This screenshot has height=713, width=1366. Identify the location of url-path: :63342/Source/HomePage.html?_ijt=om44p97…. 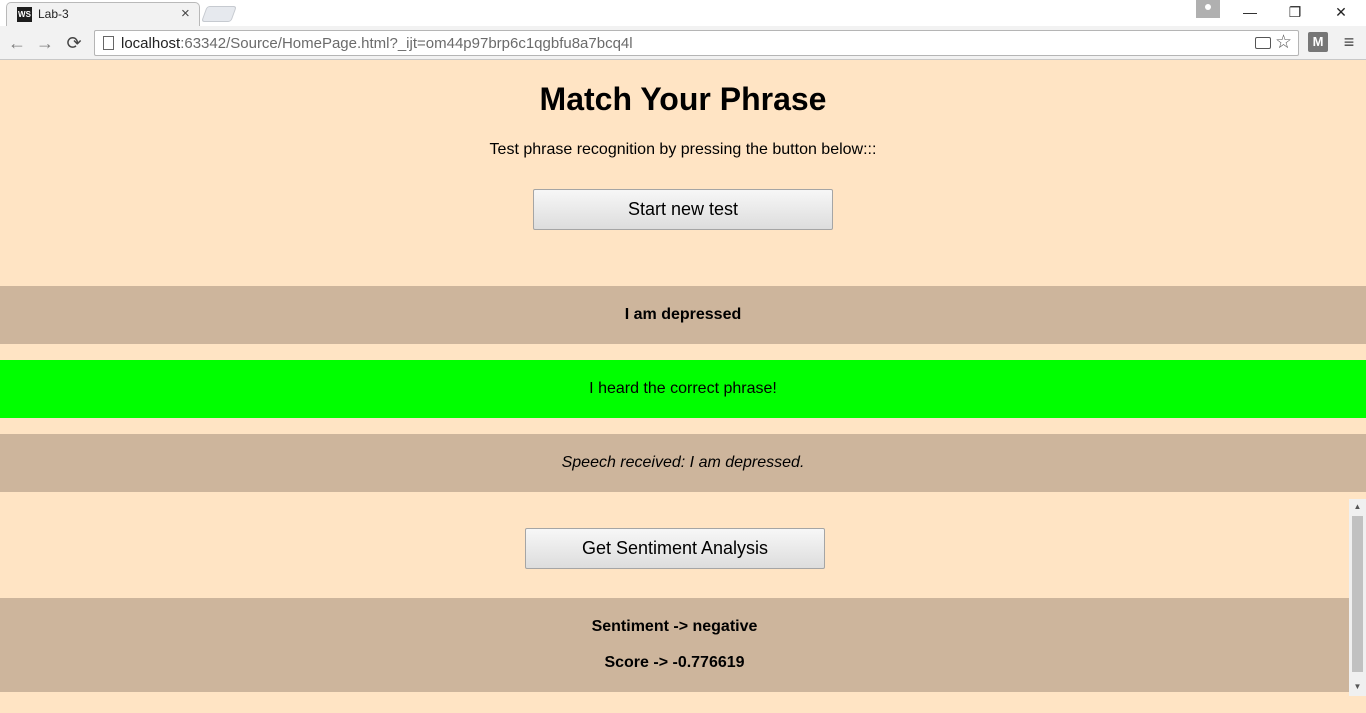
(406, 43).